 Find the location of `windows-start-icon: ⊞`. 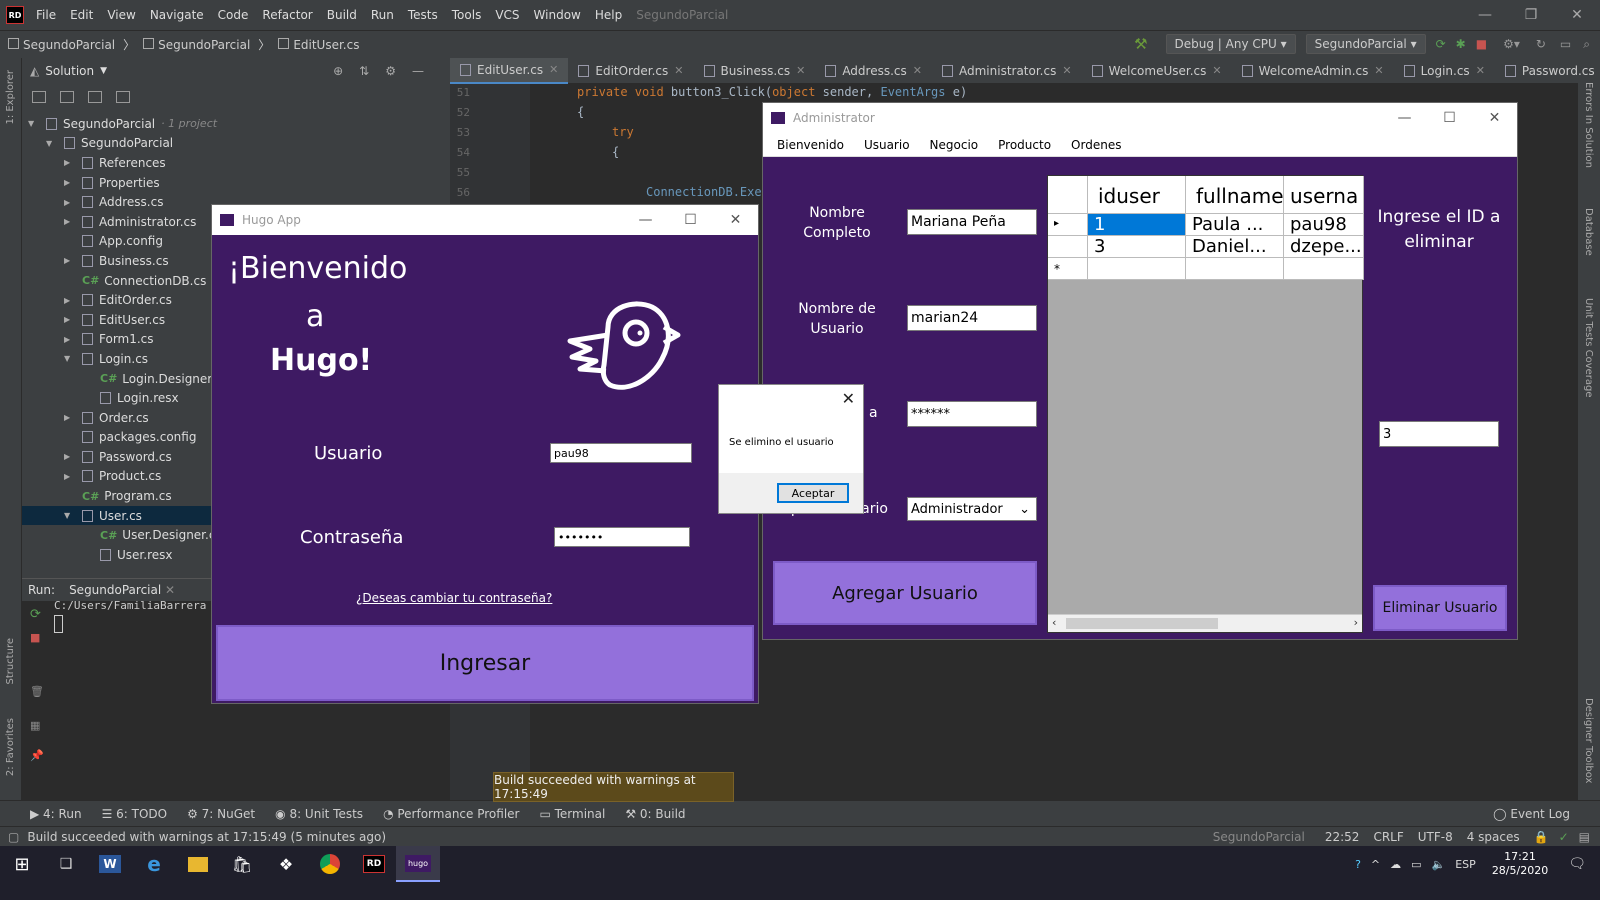

windows-start-icon: ⊞ is located at coordinates (22, 864).